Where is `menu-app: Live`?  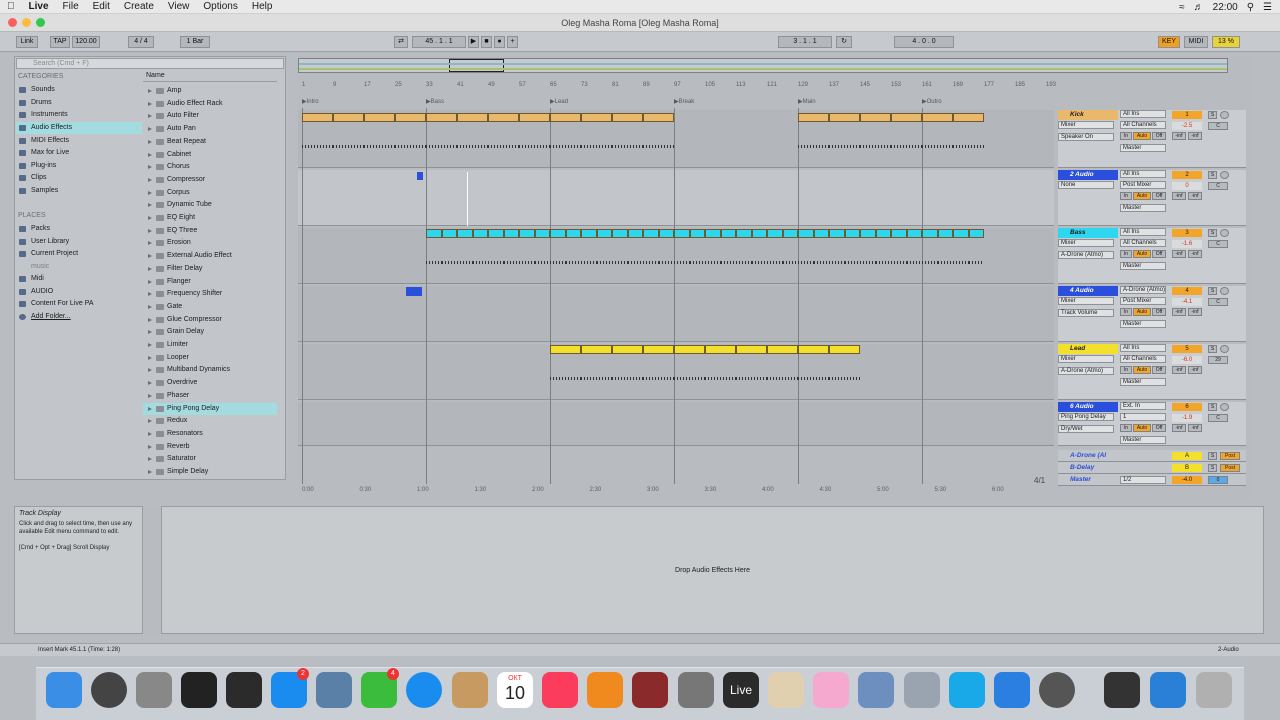 menu-app: Live is located at coordinates (39, 7).